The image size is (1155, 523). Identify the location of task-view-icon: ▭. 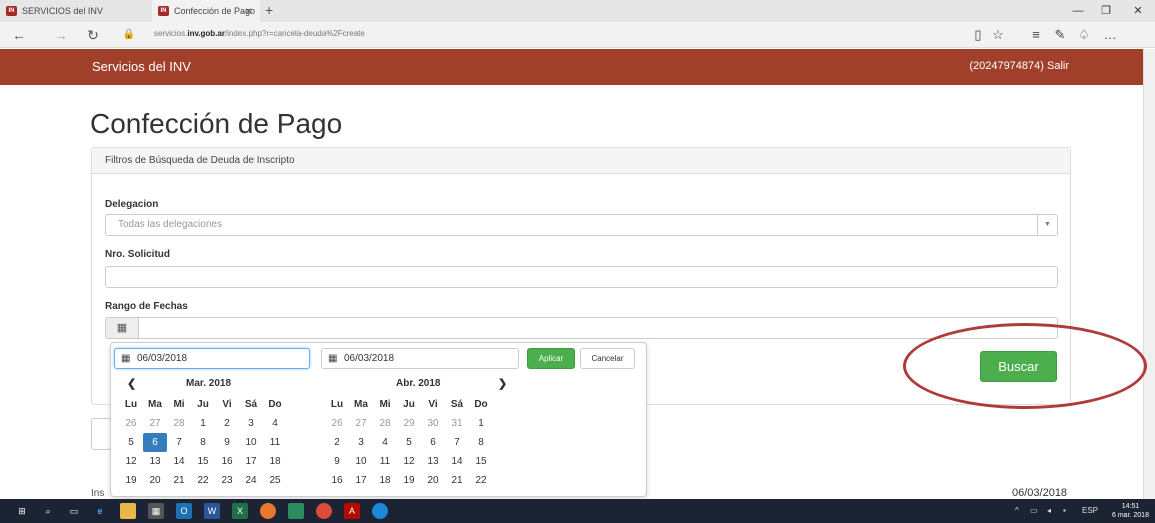
(74, 511).